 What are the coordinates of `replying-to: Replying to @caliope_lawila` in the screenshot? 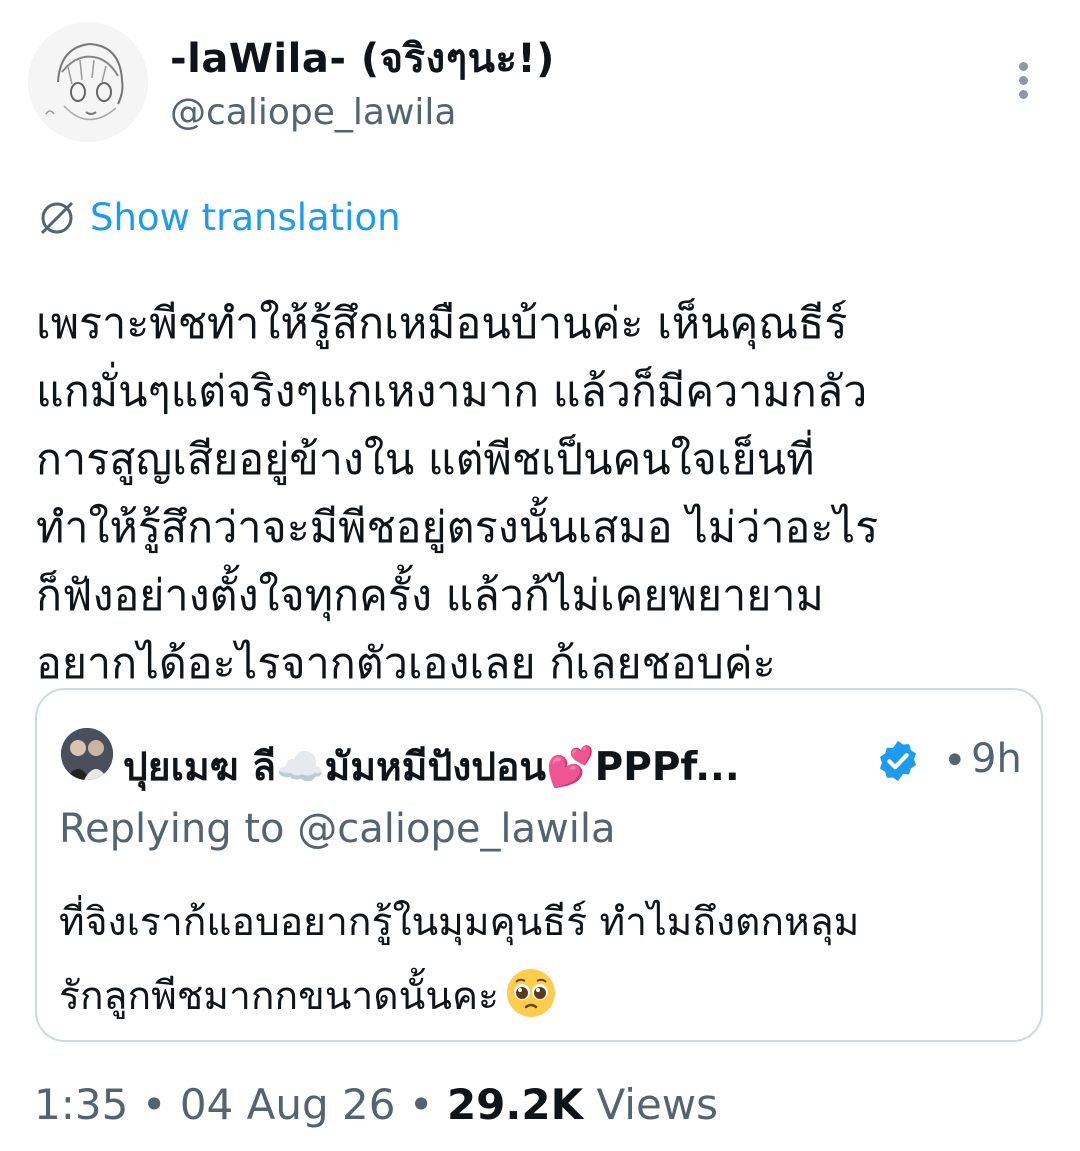 It's located at (337, 829).